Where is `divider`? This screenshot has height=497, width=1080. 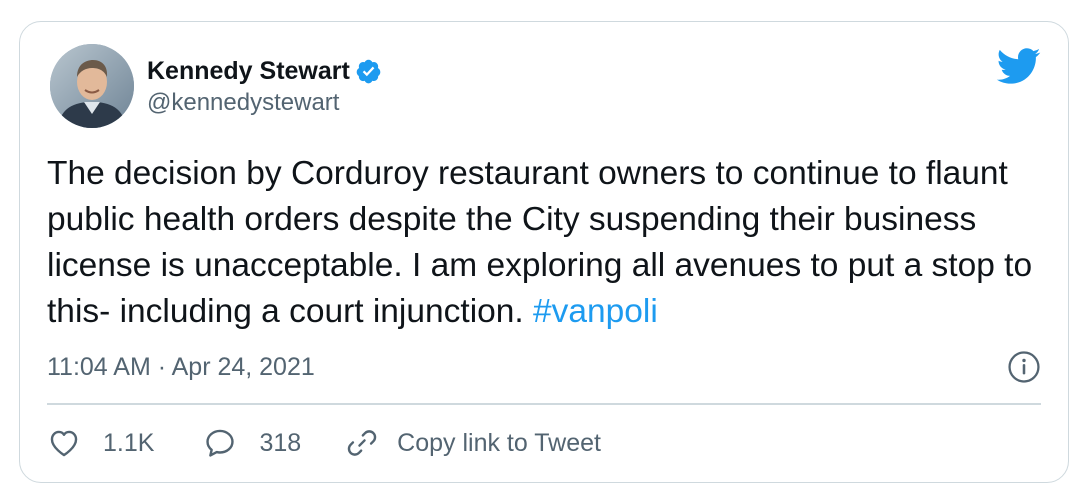
divider is located at coordinates (544, 404).